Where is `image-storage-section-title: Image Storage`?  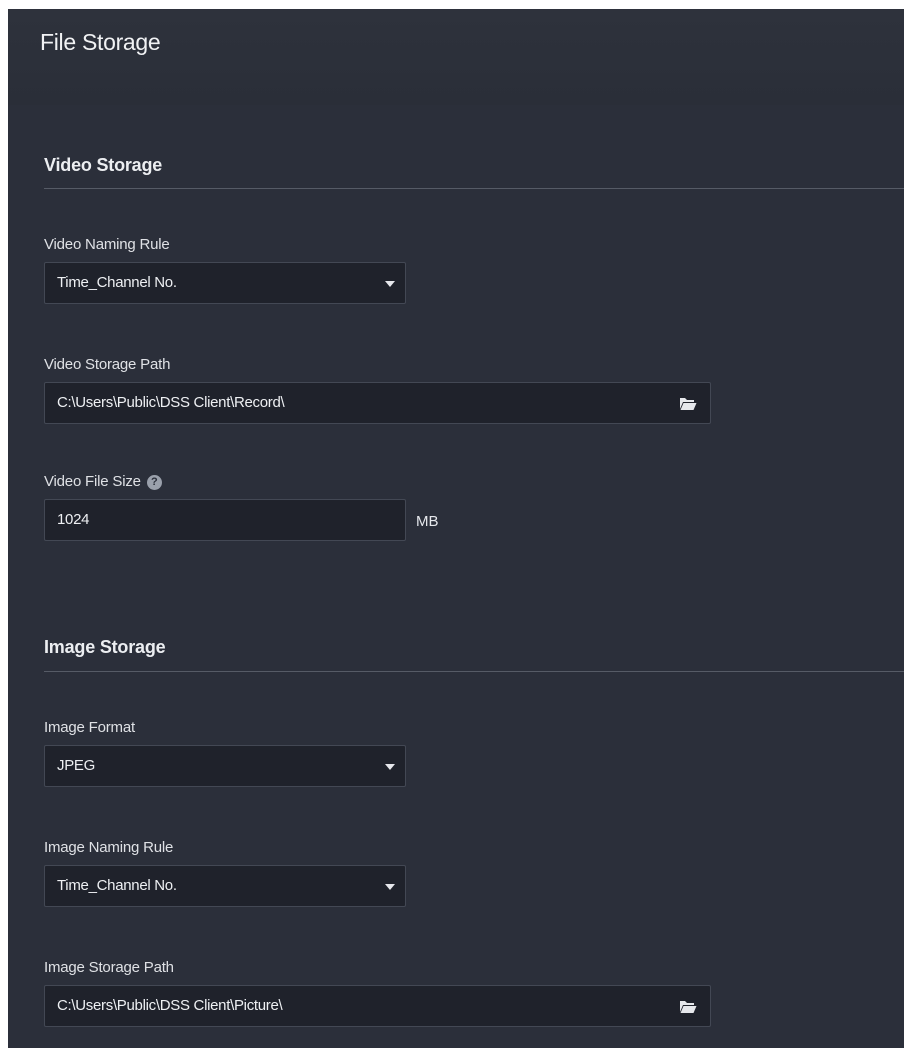 image-storage-section-title: Image Storage is located at coordinates (105, 647).